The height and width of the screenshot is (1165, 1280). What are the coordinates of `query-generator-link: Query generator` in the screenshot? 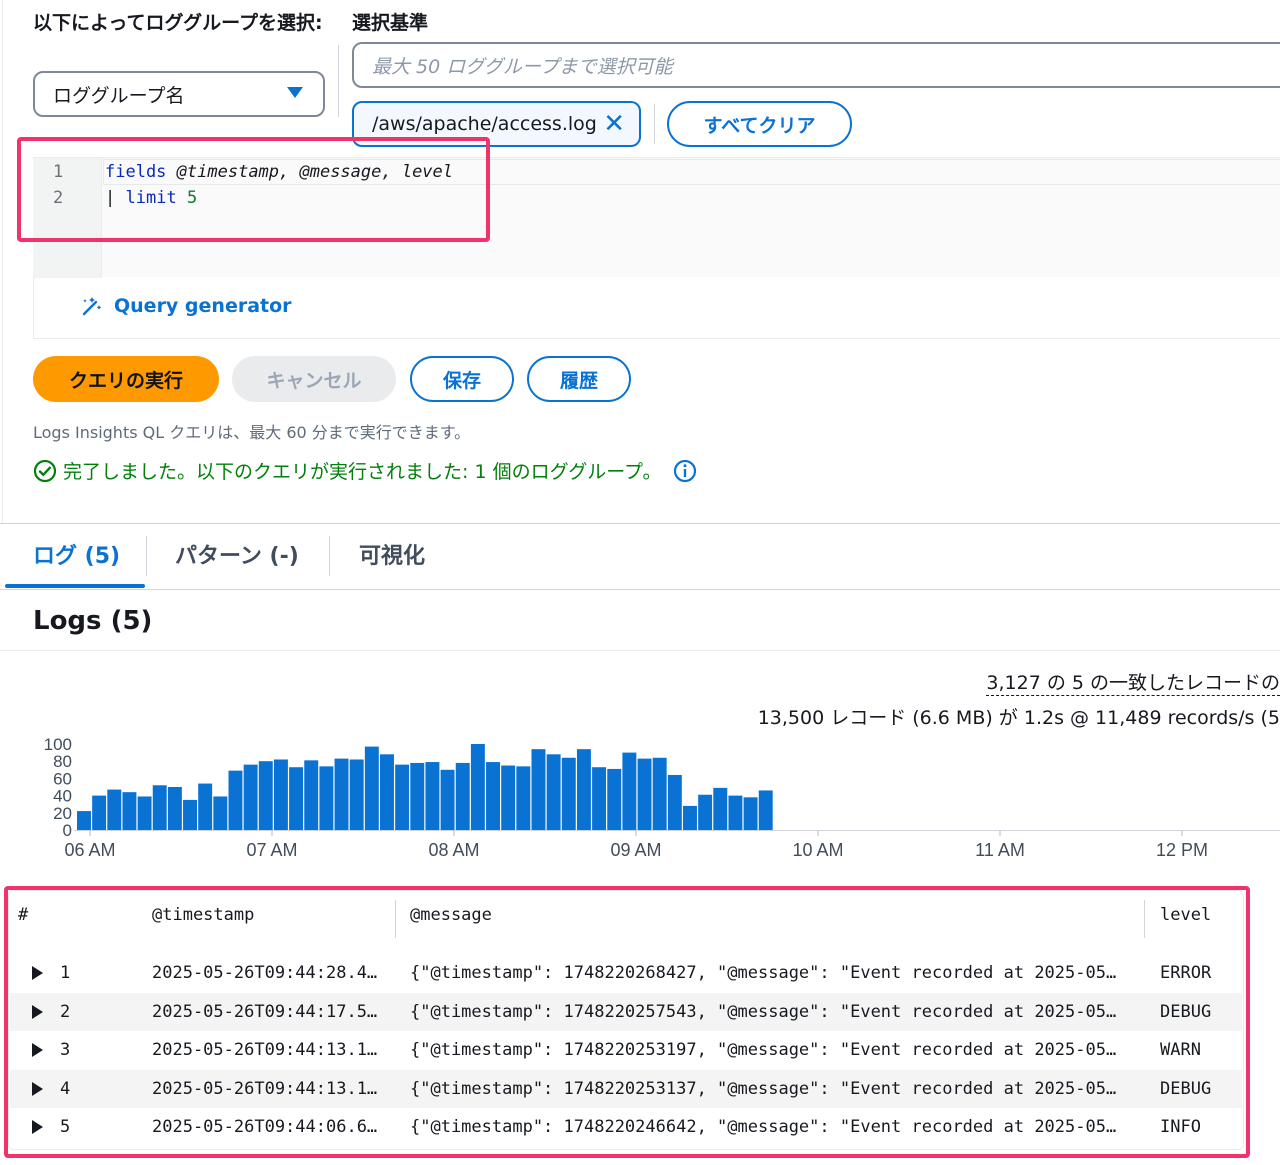 It's located at (186, 306).